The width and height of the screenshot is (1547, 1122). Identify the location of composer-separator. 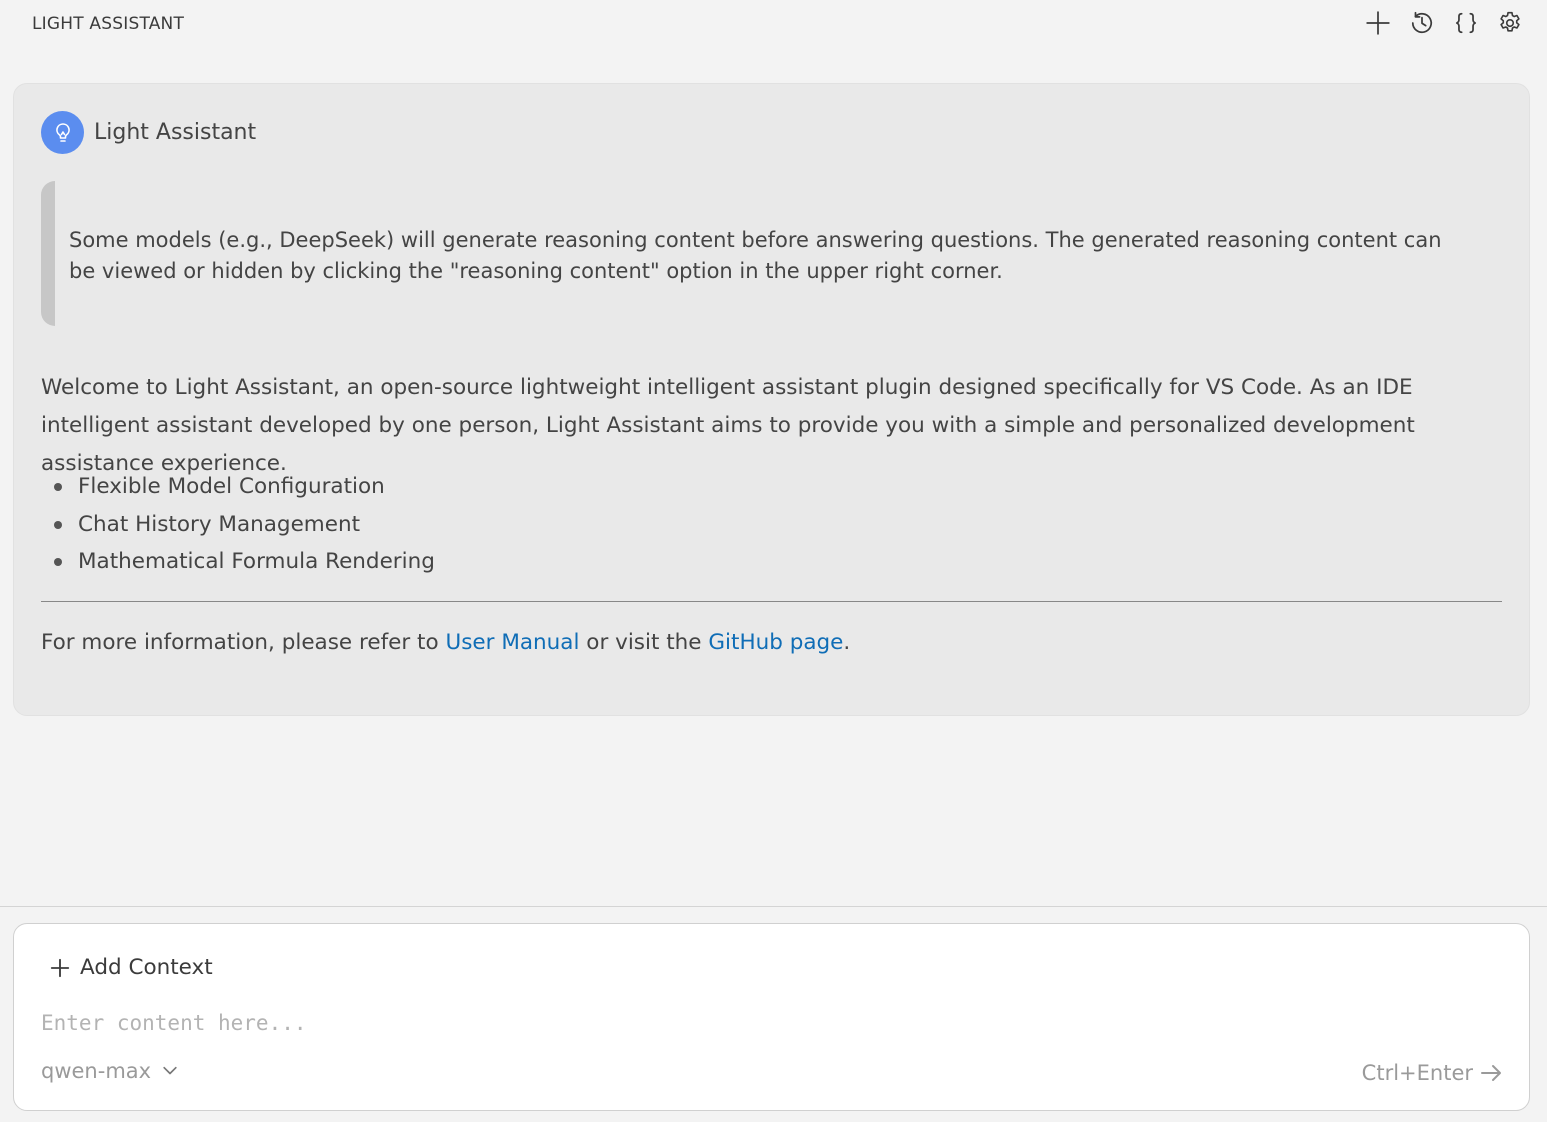
(773, 906).